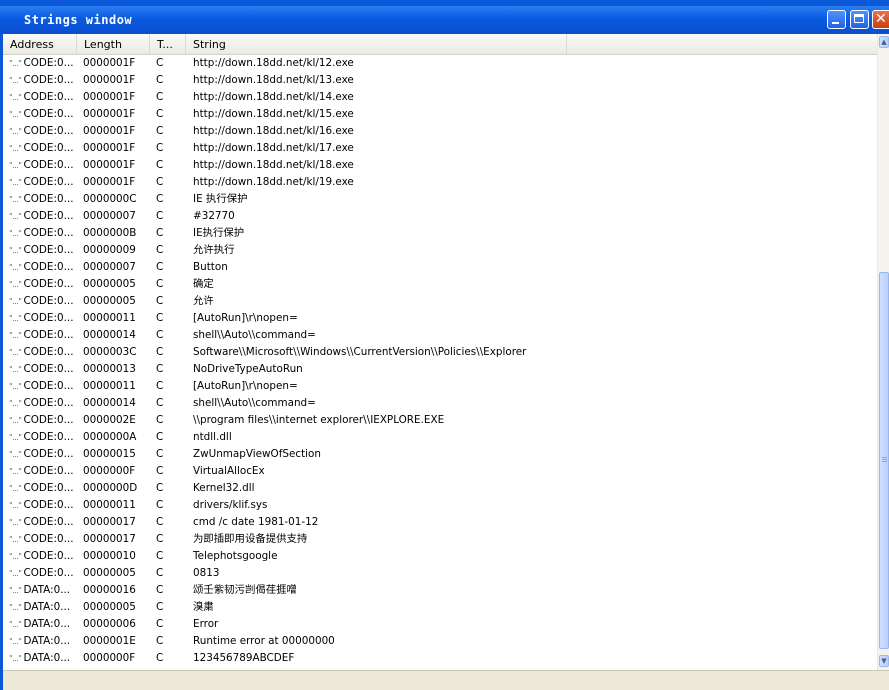  Describe the element at coordinates (440, 607) in the screenshot. I see `table-row: "..." DATA:0... 00000005 C 溴粛` at that location.